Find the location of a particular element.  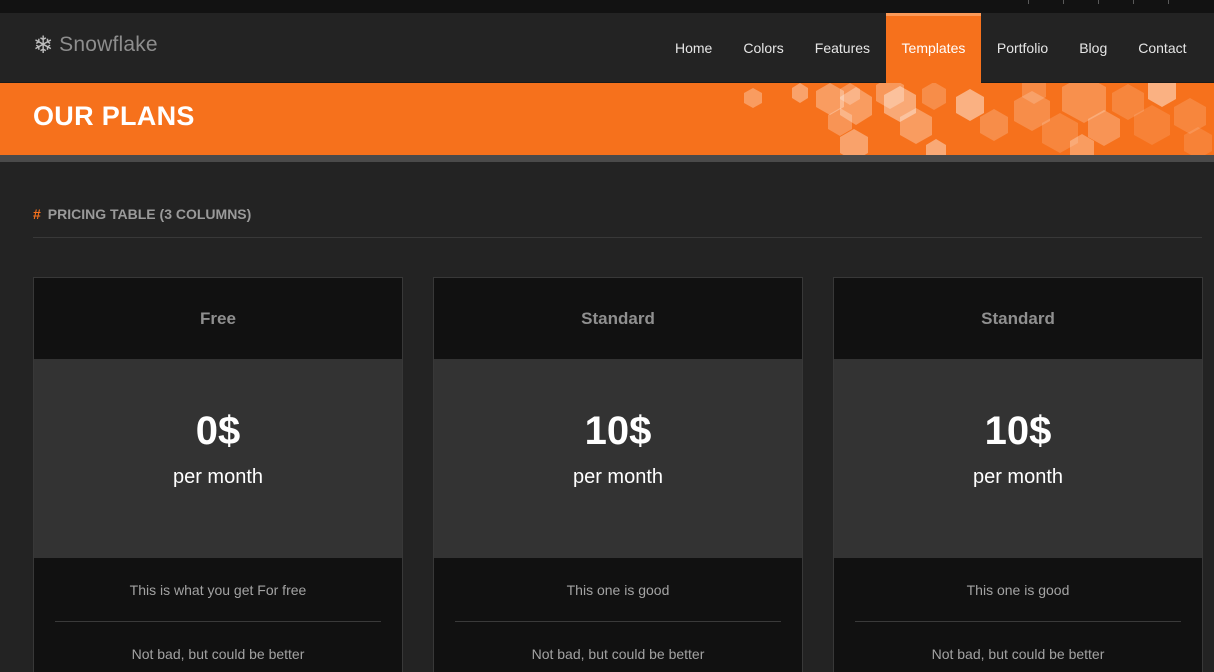

nav-item-colors: Colors is located at coordinates (763, 48).